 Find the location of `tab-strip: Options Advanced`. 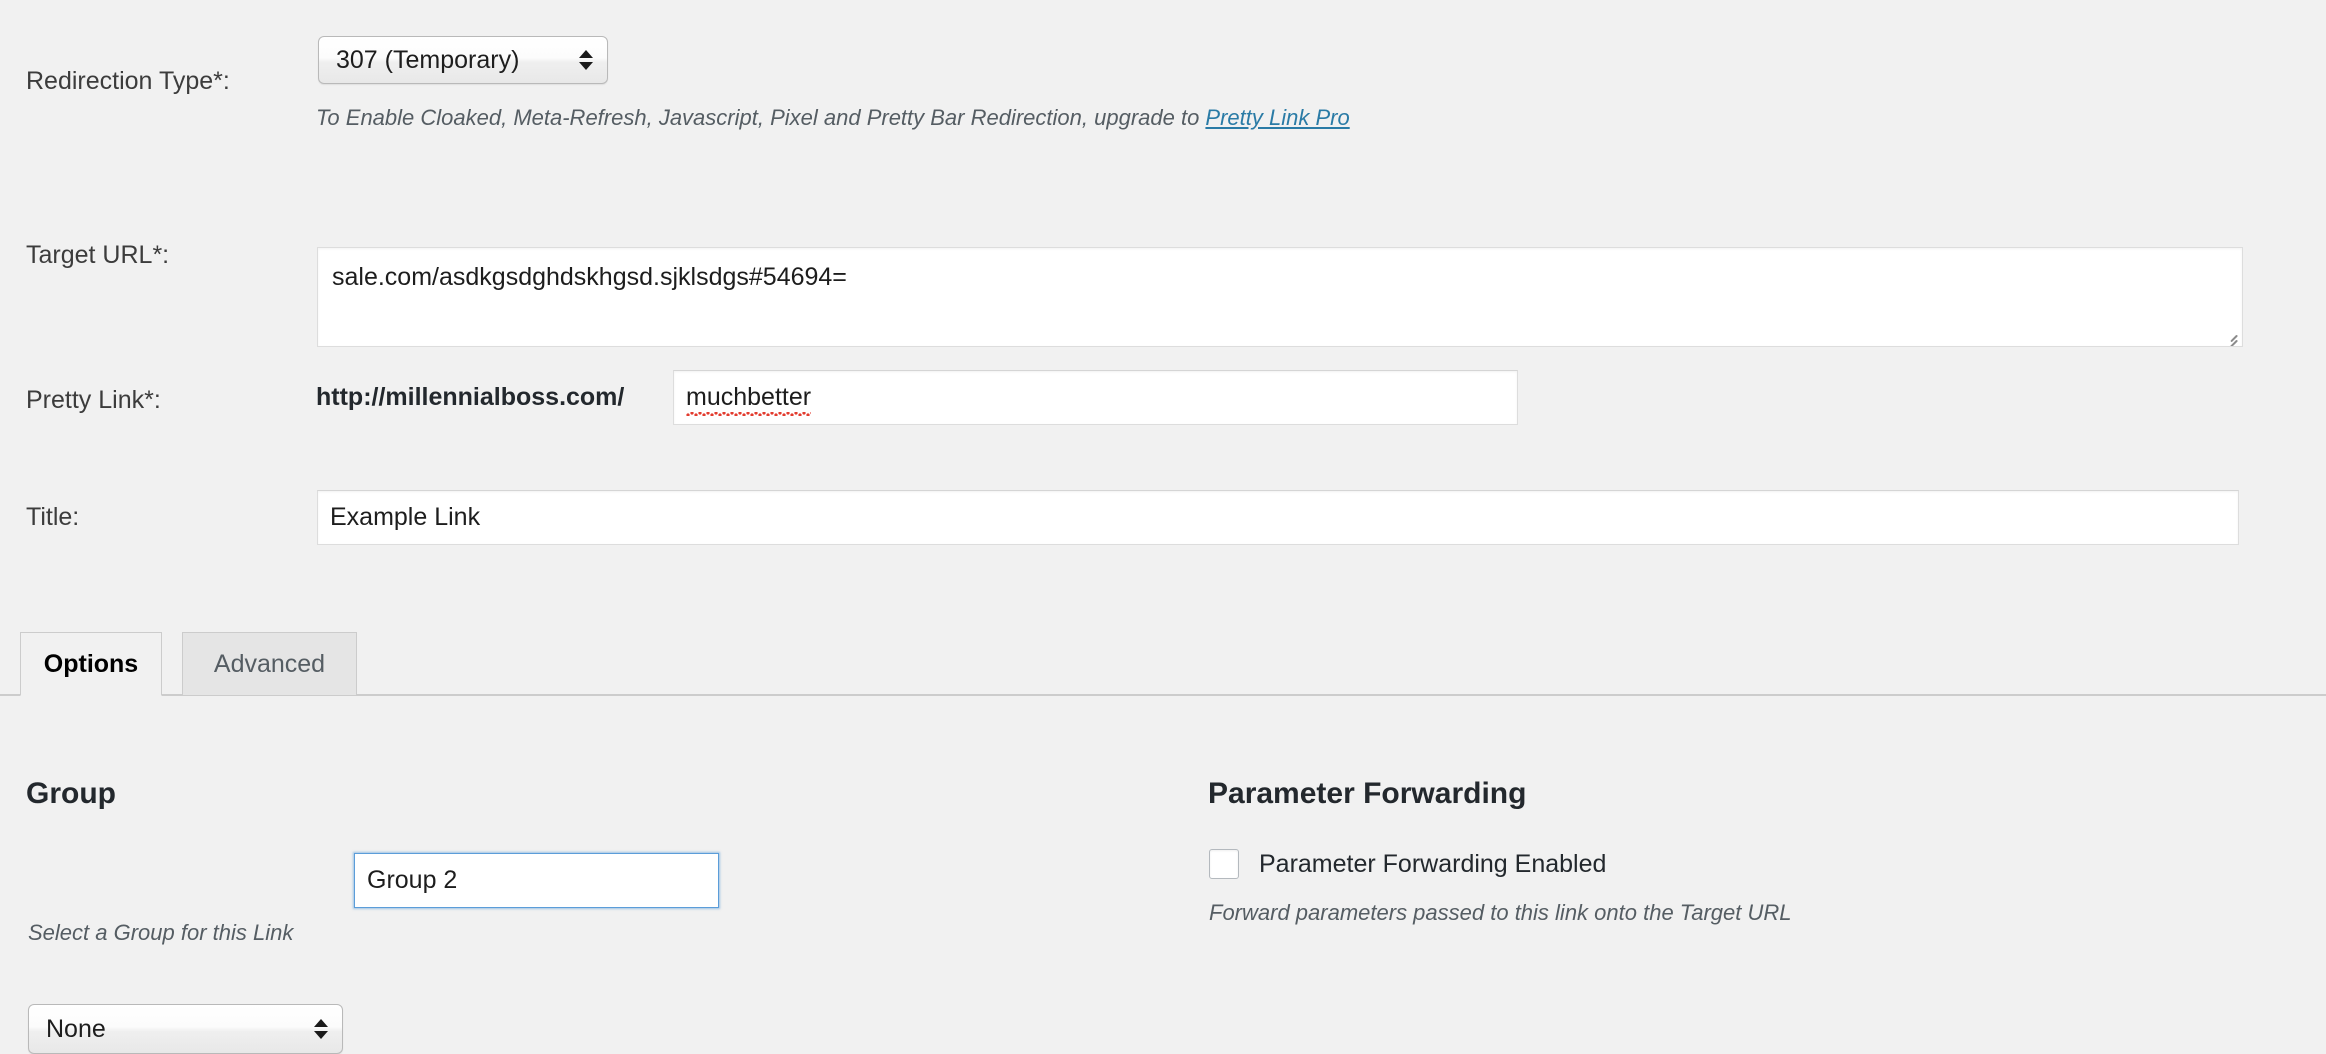

tab-strip: Options Advanced is located at coordinates (1163, 664).